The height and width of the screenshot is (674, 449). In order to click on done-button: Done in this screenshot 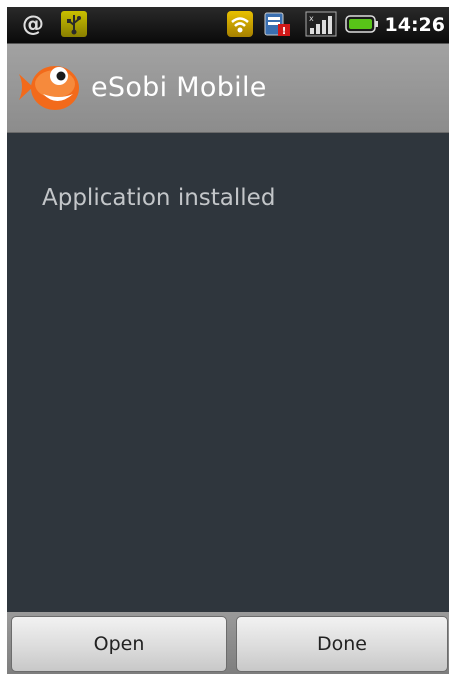, I will do `click(342, 644)`.